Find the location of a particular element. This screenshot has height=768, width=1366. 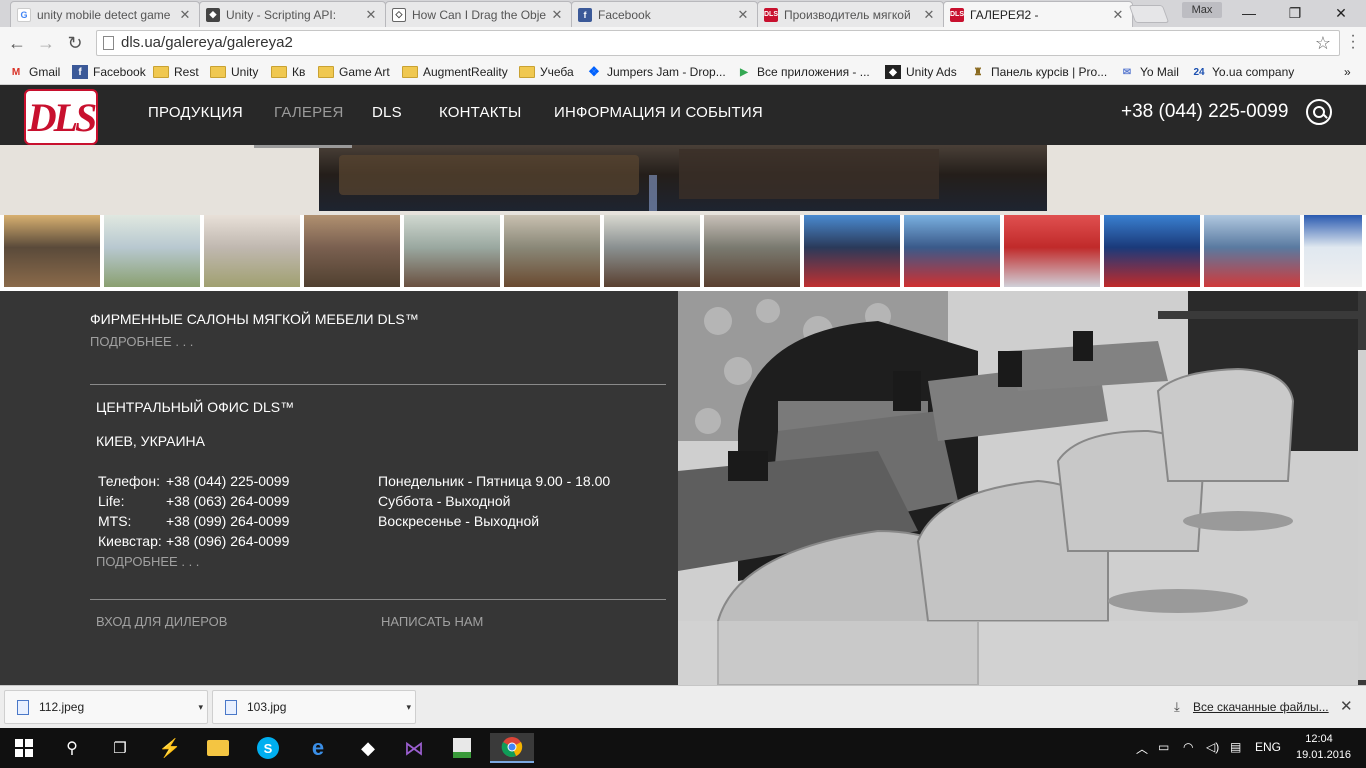

write-us-link: НАПИСАТЬ НАМ is located at coordinates (432, 621).